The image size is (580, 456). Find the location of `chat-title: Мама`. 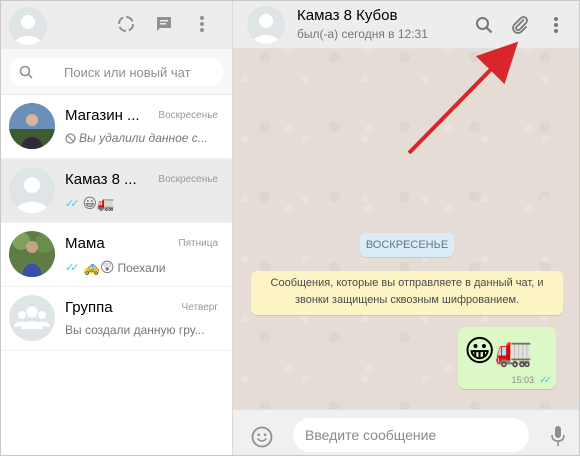

chat-title: Мама is located at coordinates (85, 243).